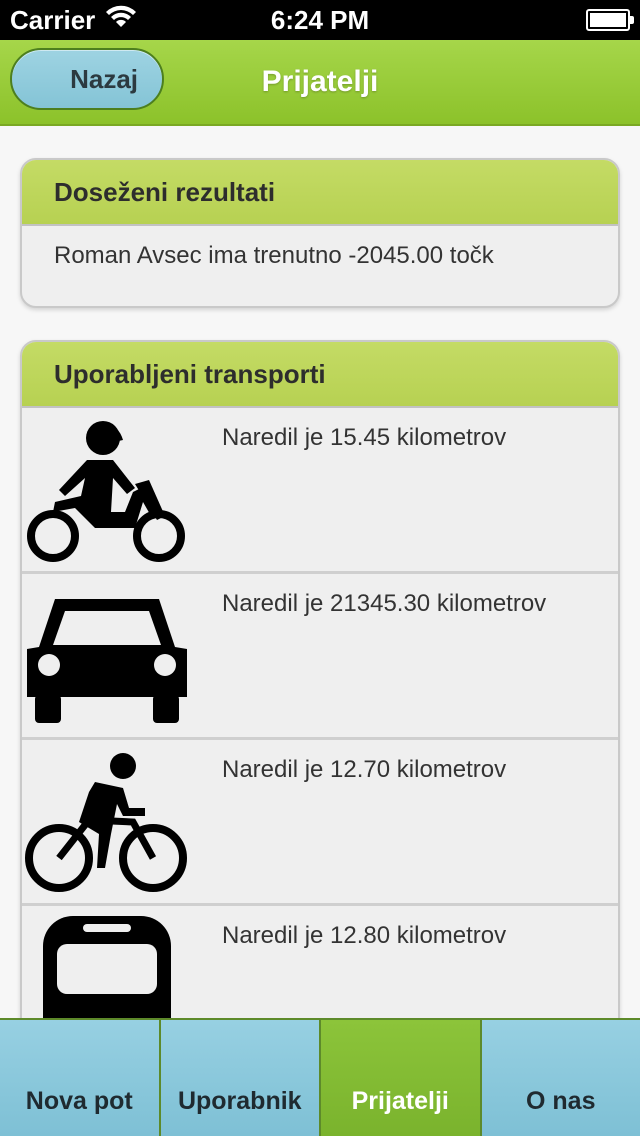 This screenshot has width=640, height=1136. Describe the element at coordinates (80, 1078) in the screenshot. I see `tab-nova-pot: Nova pot` at that location.